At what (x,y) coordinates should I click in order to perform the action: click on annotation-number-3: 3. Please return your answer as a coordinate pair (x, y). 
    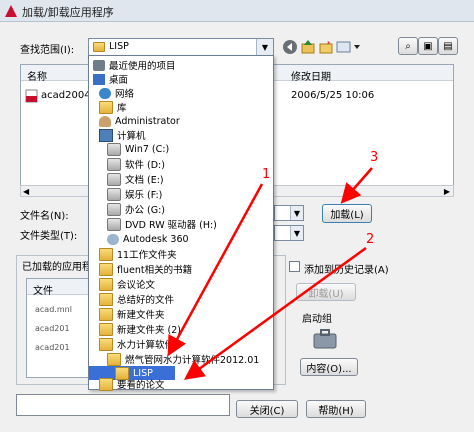
    Looking at the image, I should click on (374, 157).